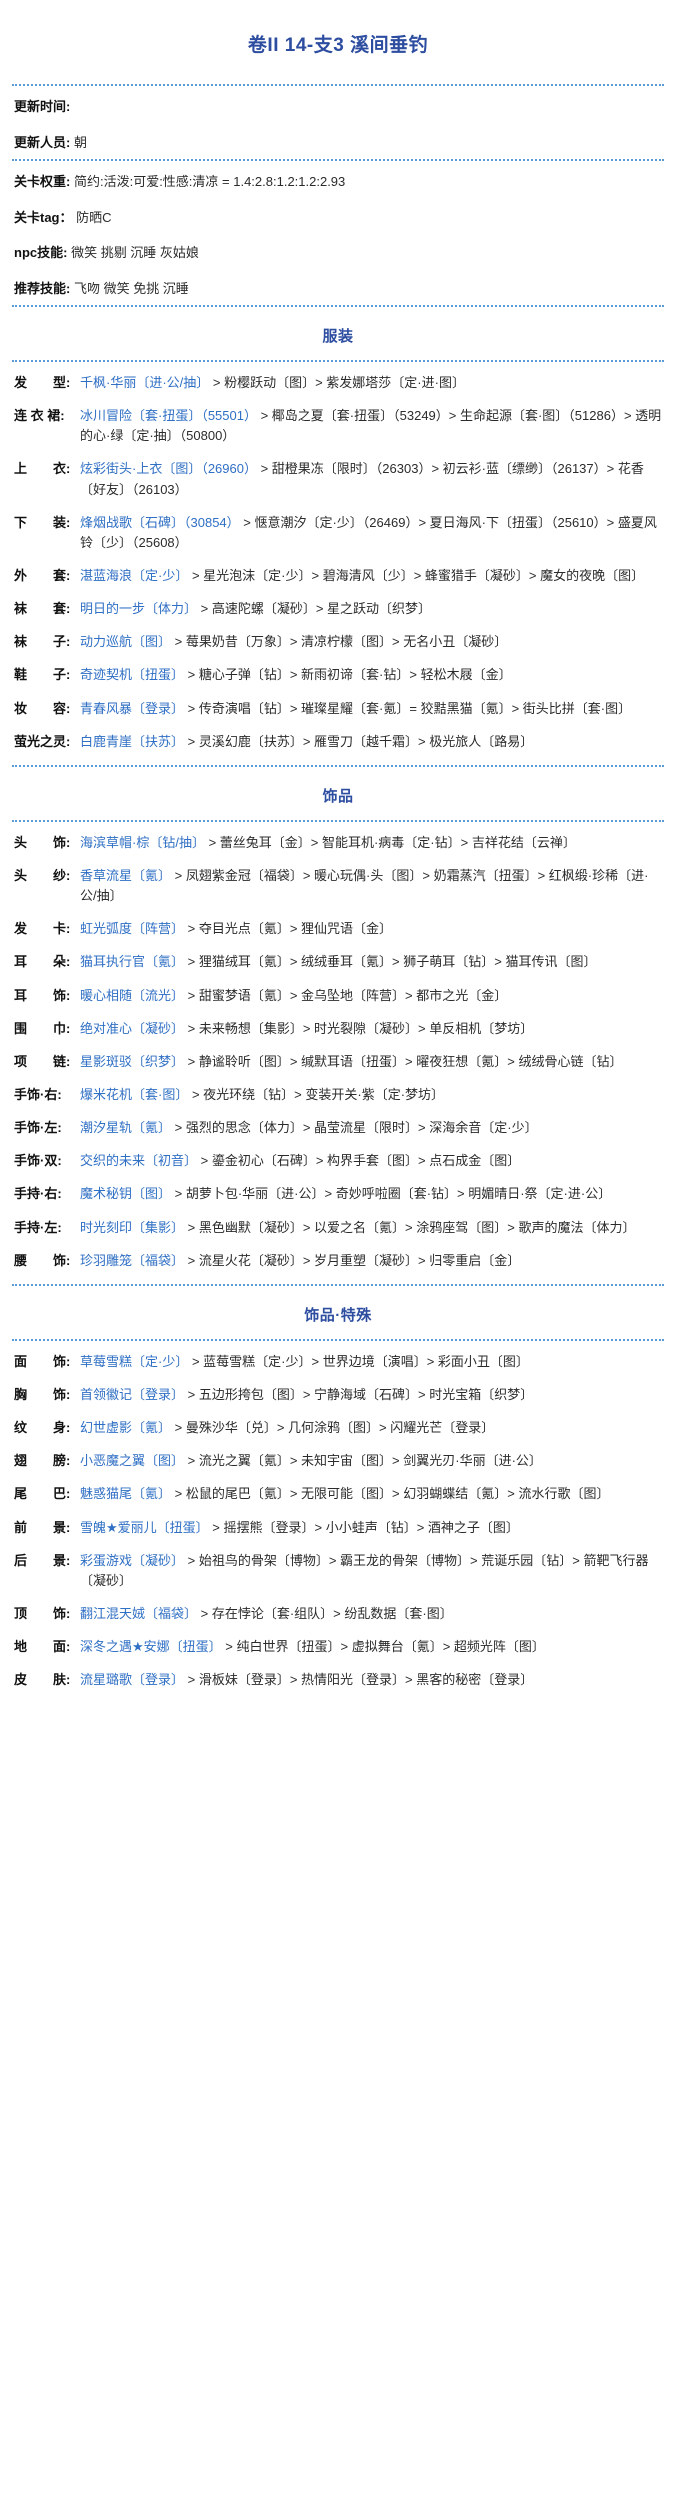  I want to click on item-chain: 翻江混天娀〔福袋〕 > 存在悖论〔套·组队〕> 纷乱数据〔套·图〕, so click(372, 1614).